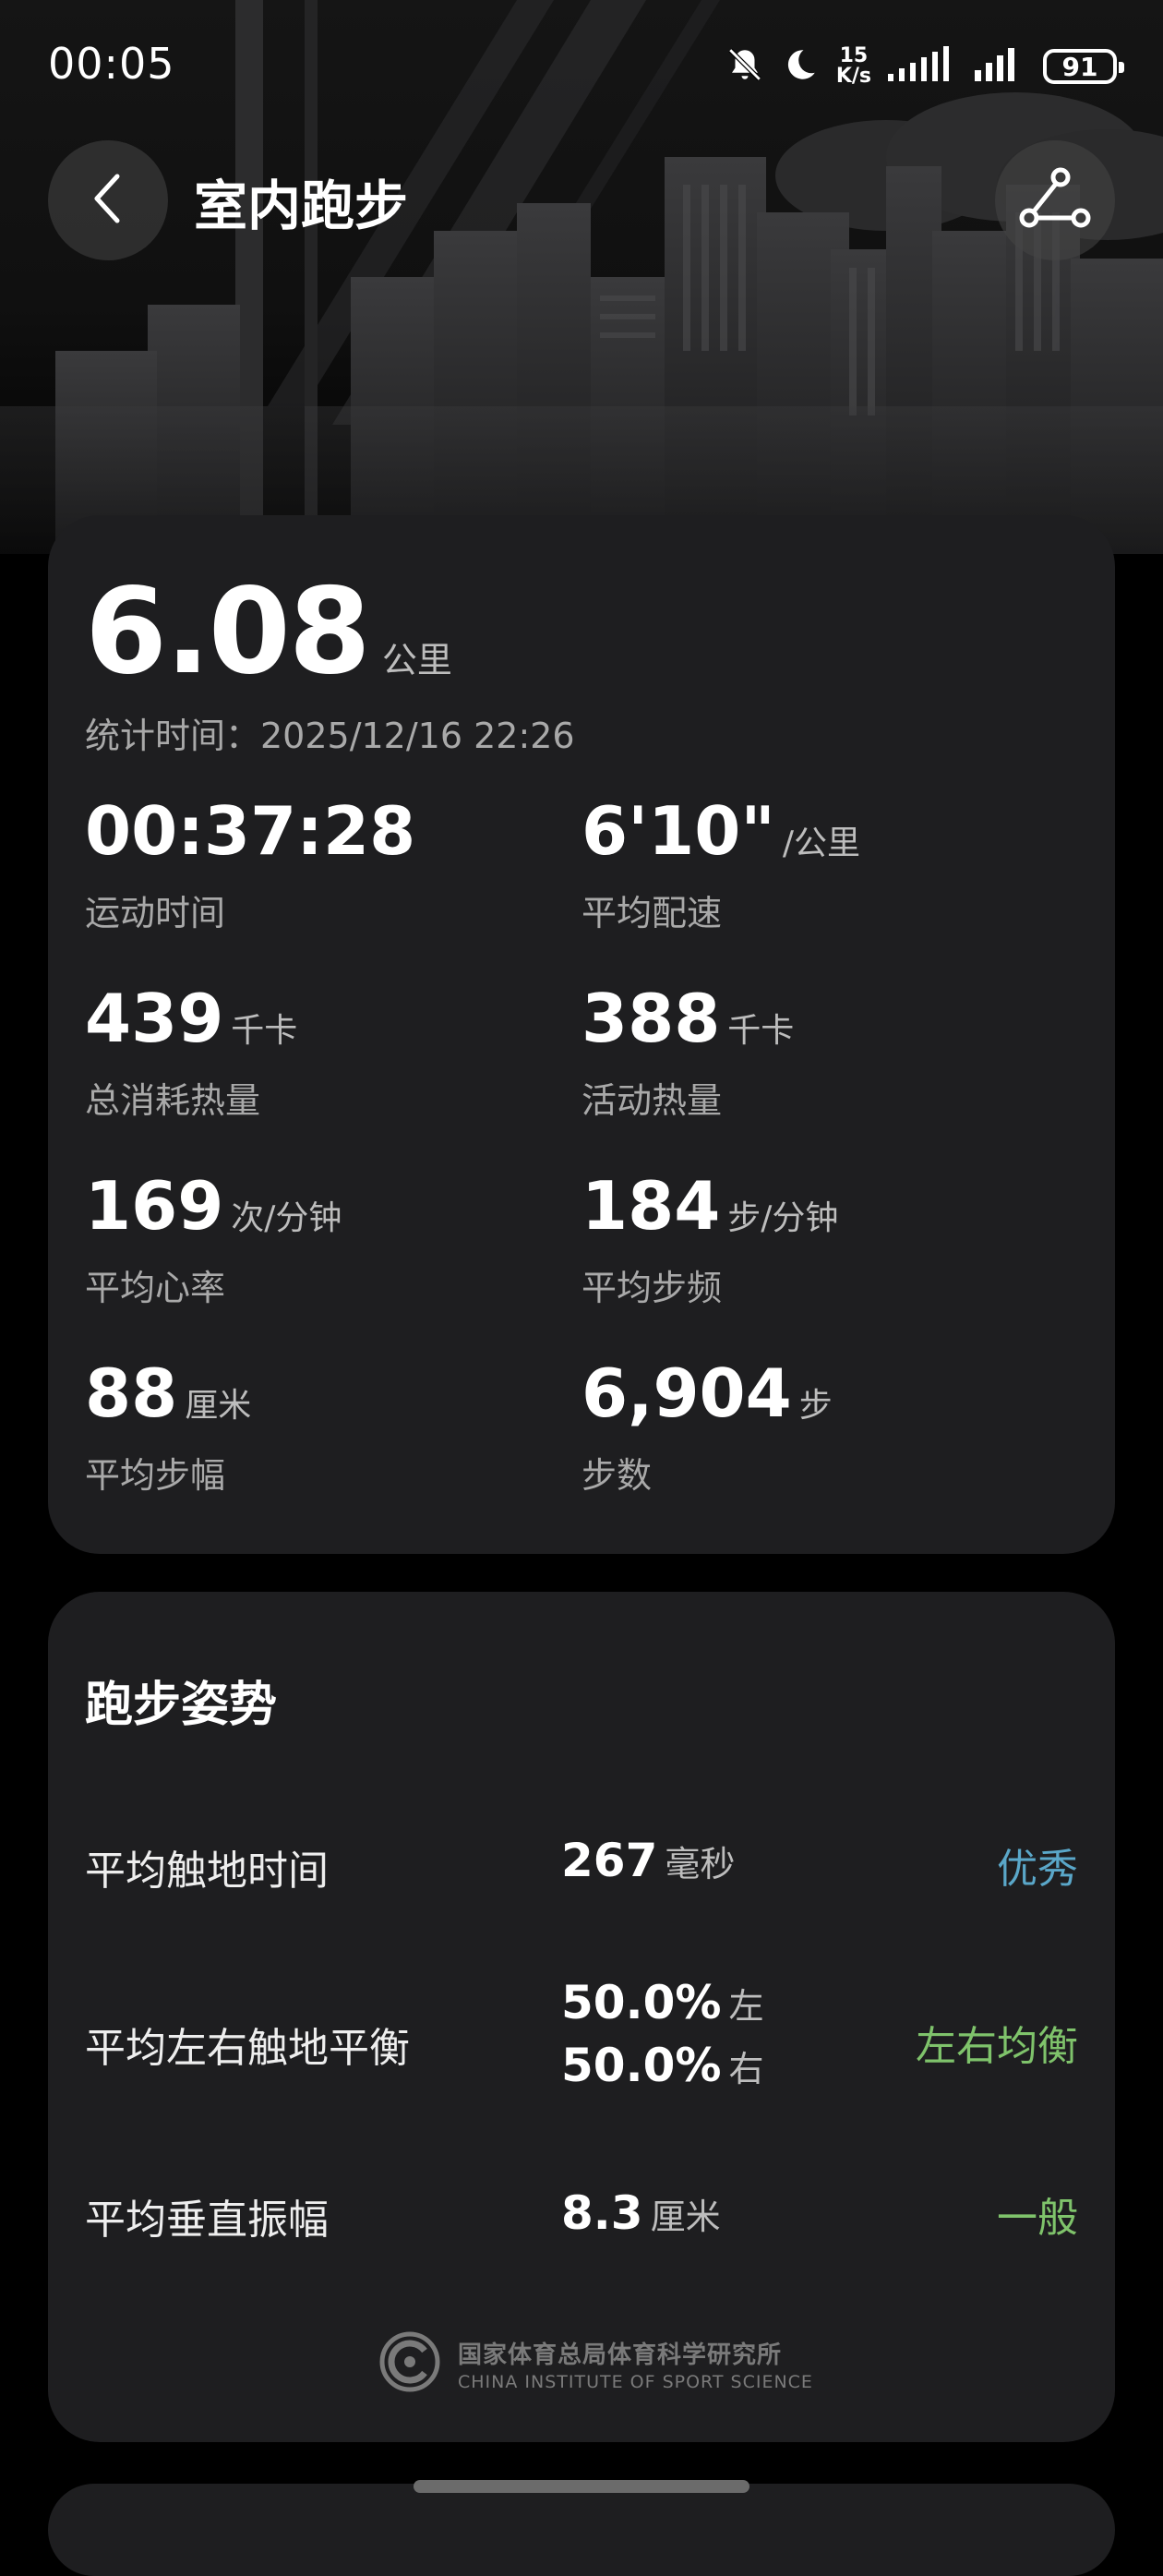  I want to click on share-button, so click(1055, 200).